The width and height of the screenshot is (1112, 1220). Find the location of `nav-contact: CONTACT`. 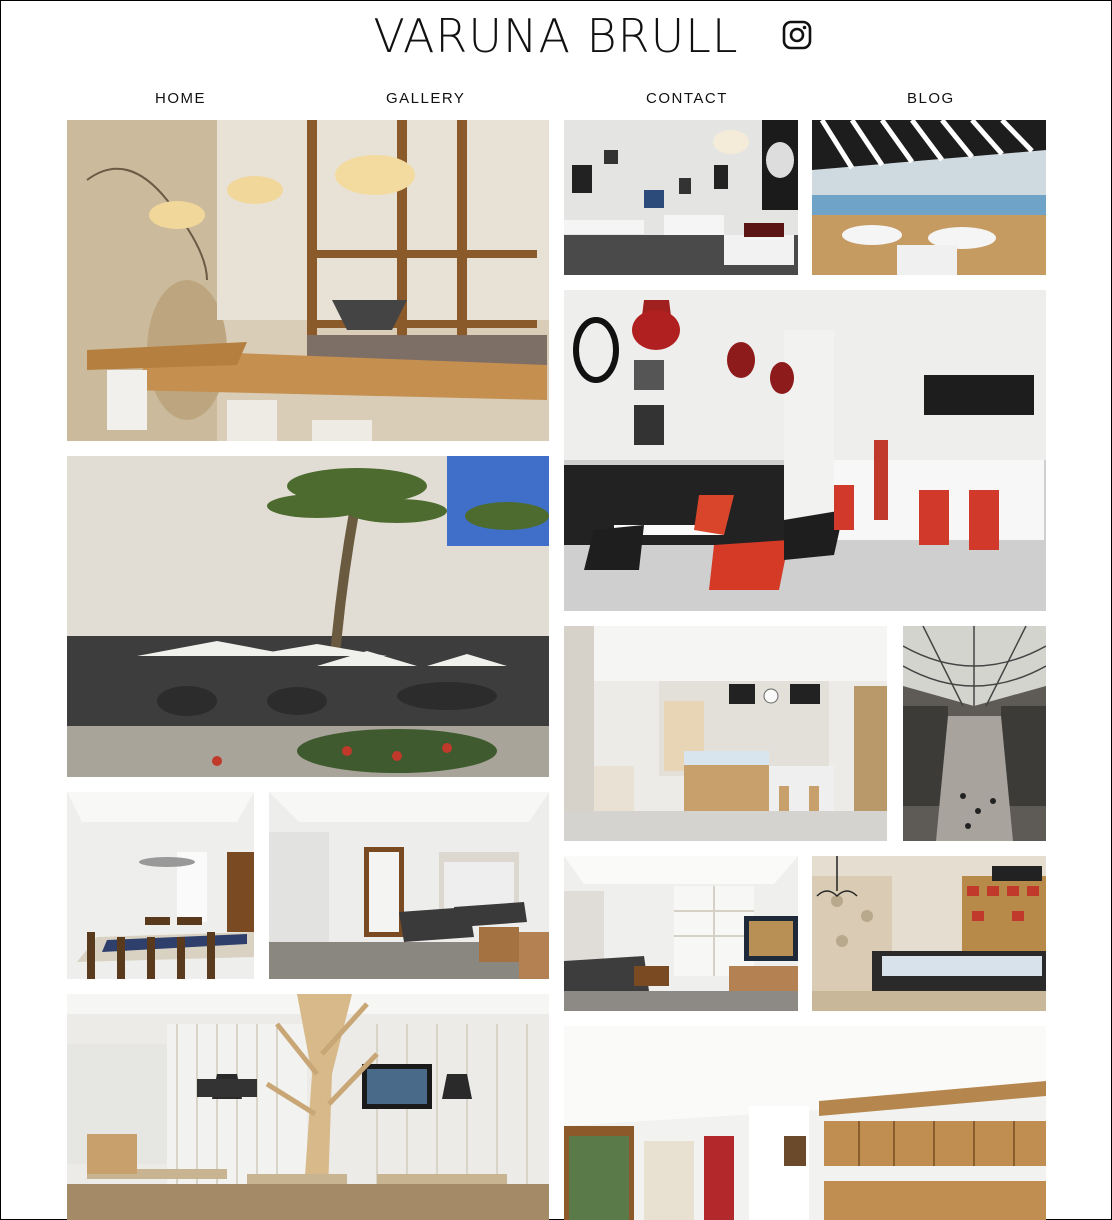

nav-contact: CONTACT is located at coordinates (687, 98).